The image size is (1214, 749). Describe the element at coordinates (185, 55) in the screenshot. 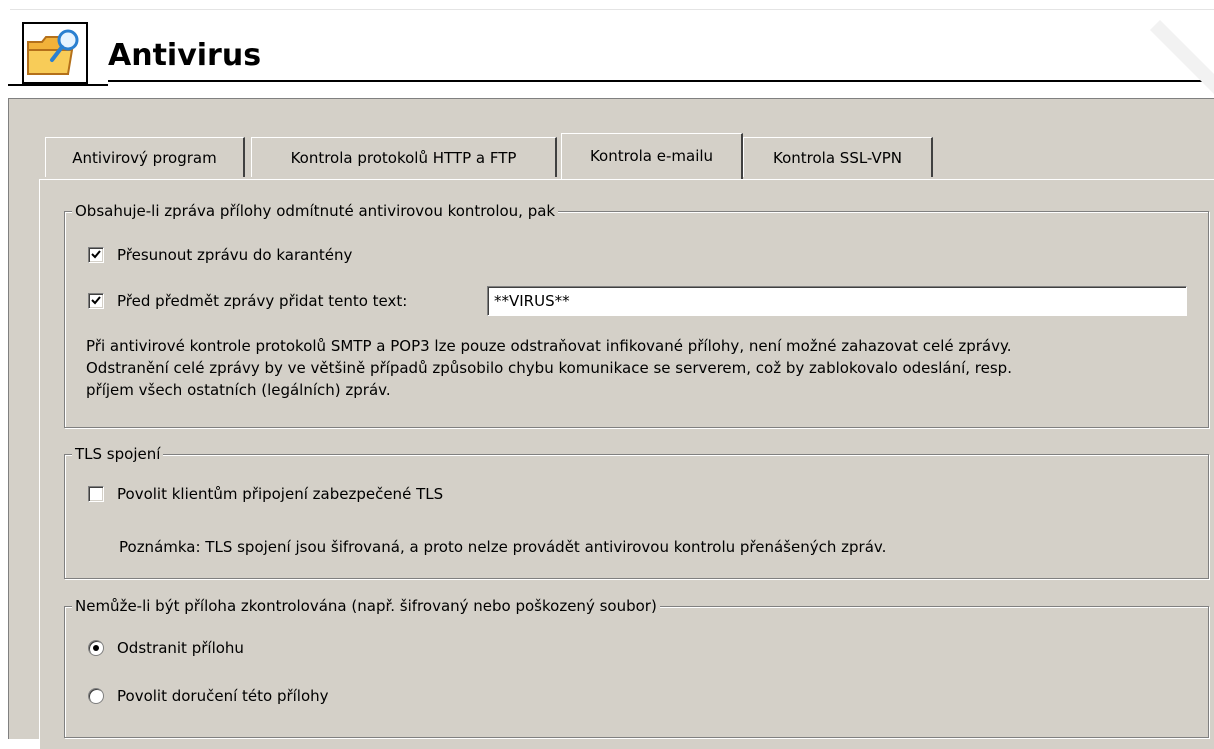

I see `page-title: Antivirus` at that location.